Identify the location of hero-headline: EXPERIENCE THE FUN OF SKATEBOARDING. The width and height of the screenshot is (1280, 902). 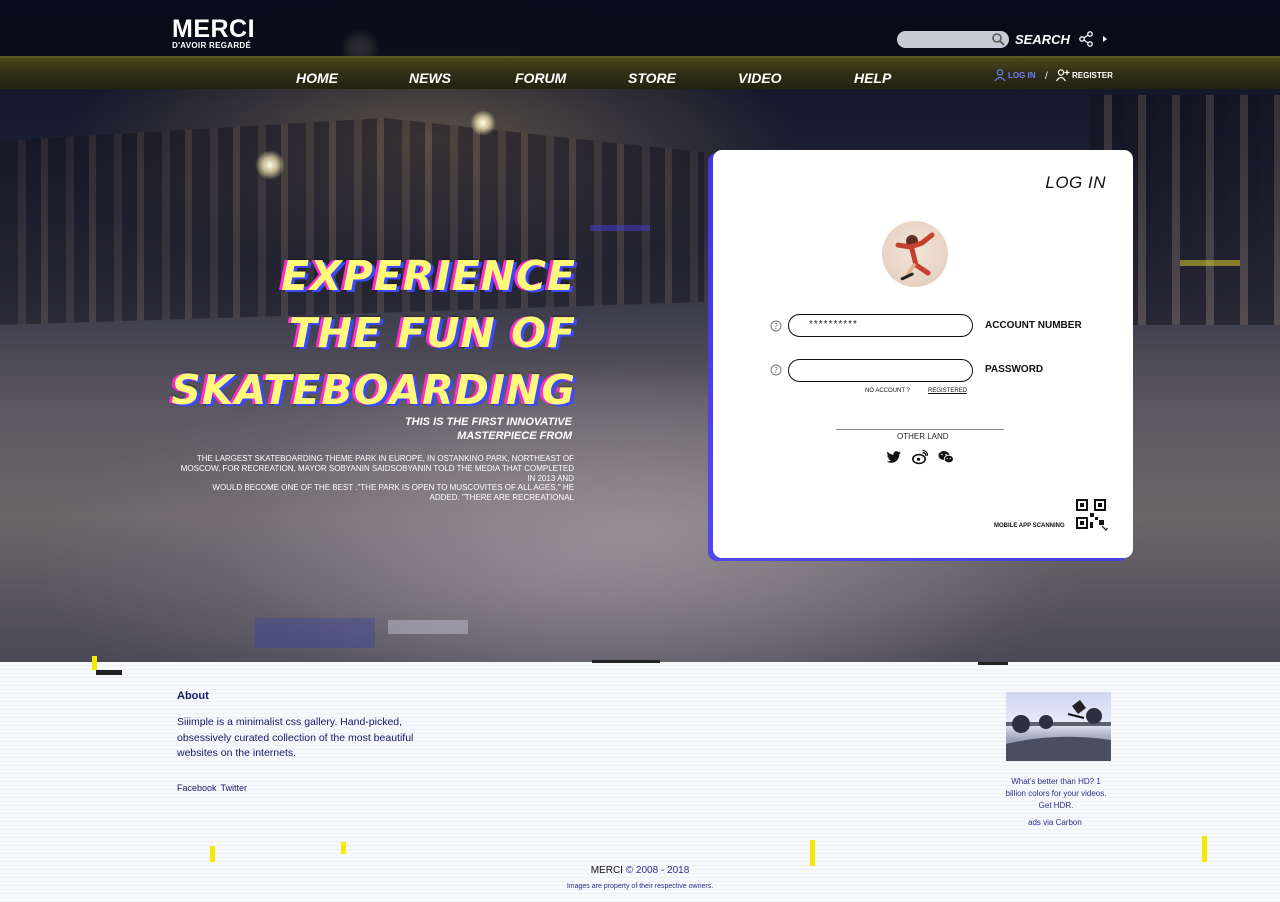
(368, 333).